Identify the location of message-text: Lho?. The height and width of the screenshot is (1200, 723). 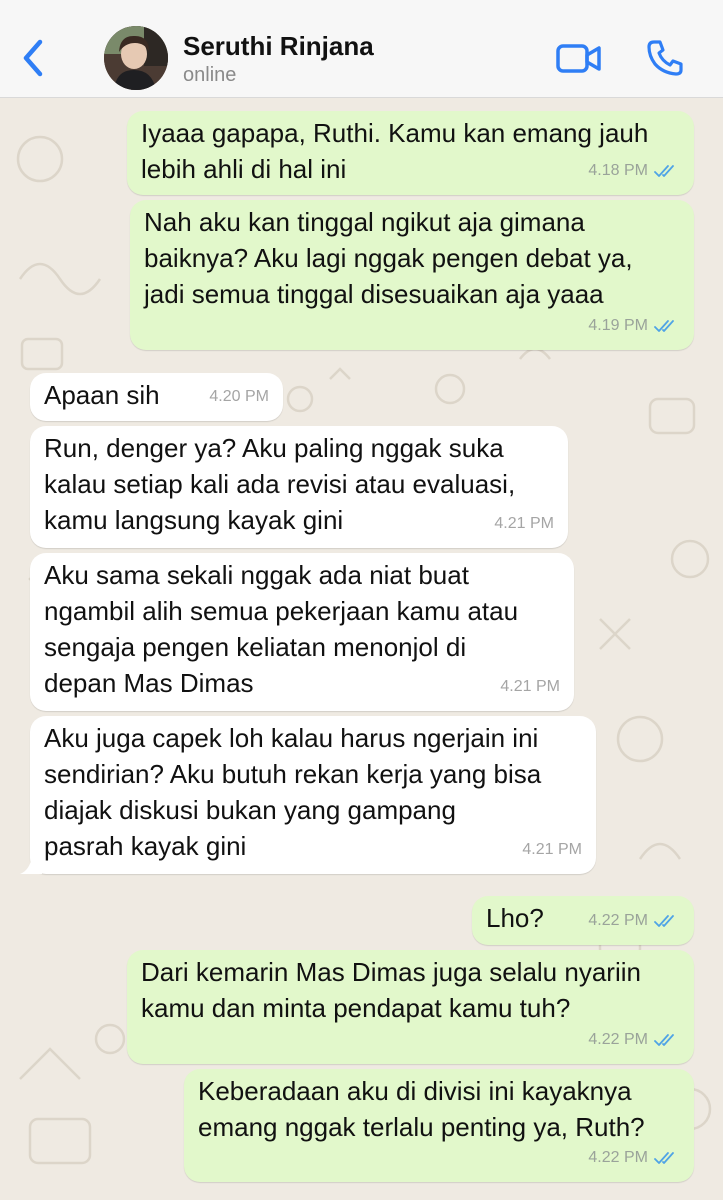
(515, 918).